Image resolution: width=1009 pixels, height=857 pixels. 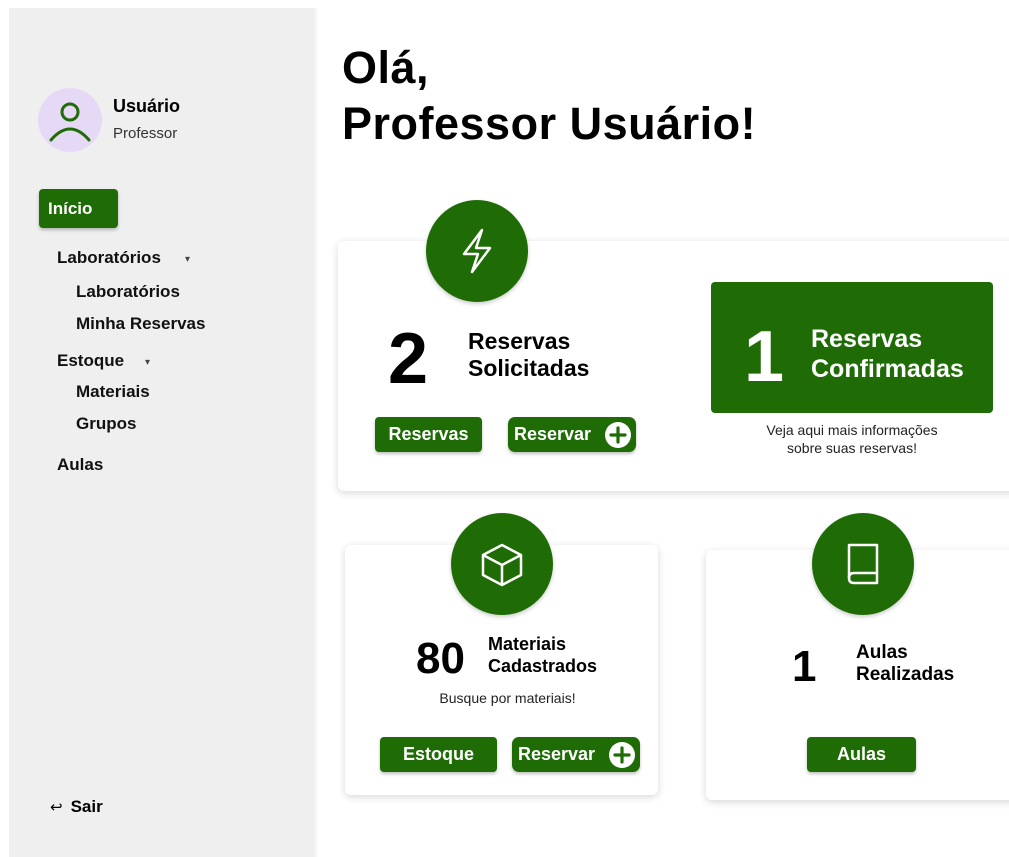 I want to click on materiais-icon-circle, so click(x=502, y=564).